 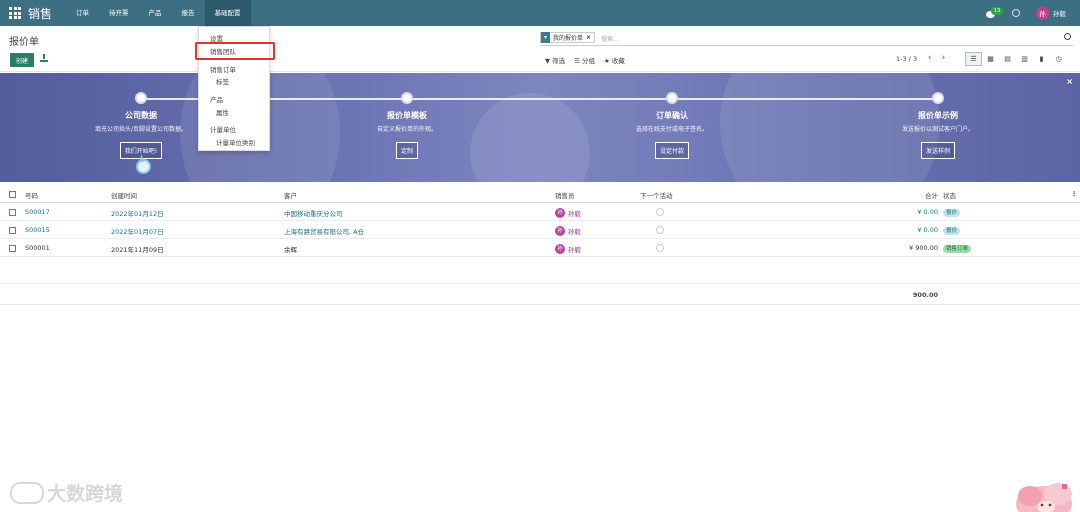 What do you see at coordinates (155, 13) in the screenshot?
I see `menu-products: 产品` at bounding box center [155, 13].